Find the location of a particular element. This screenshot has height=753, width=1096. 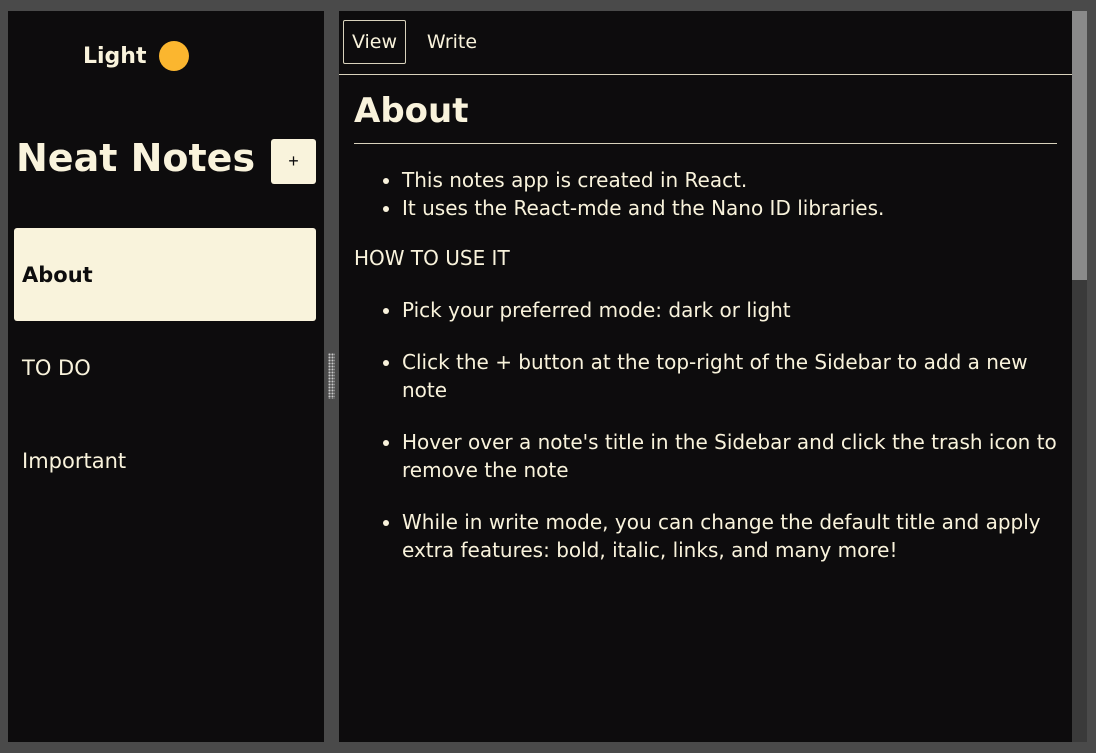

drag-handle-icon is located at coordinates (331, 376).